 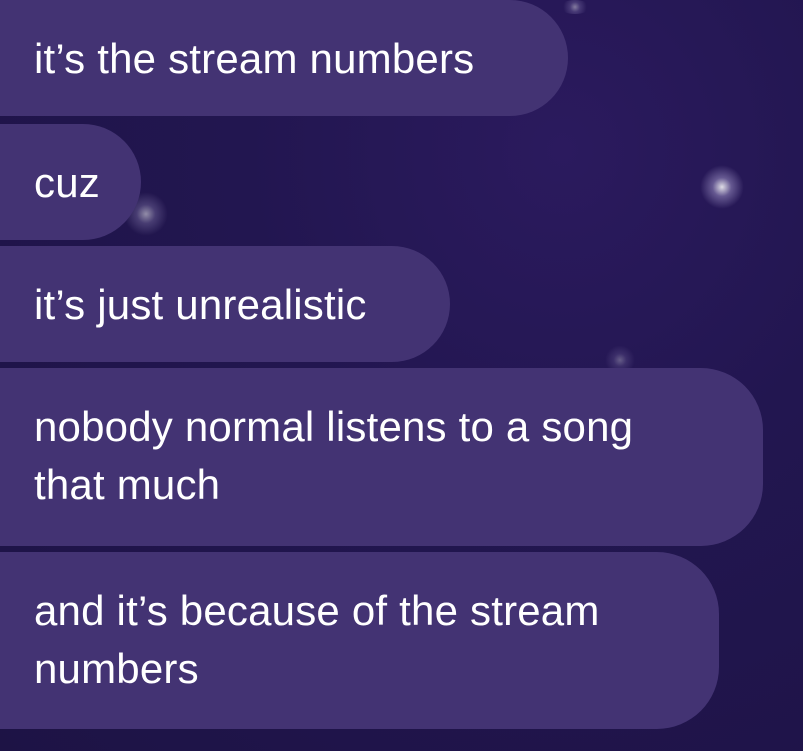 What do you see at coordinates (317, 639) in the screenshot?
I see `message-text: and it’s because of the stream numbers` at bounding box center [317, 639].